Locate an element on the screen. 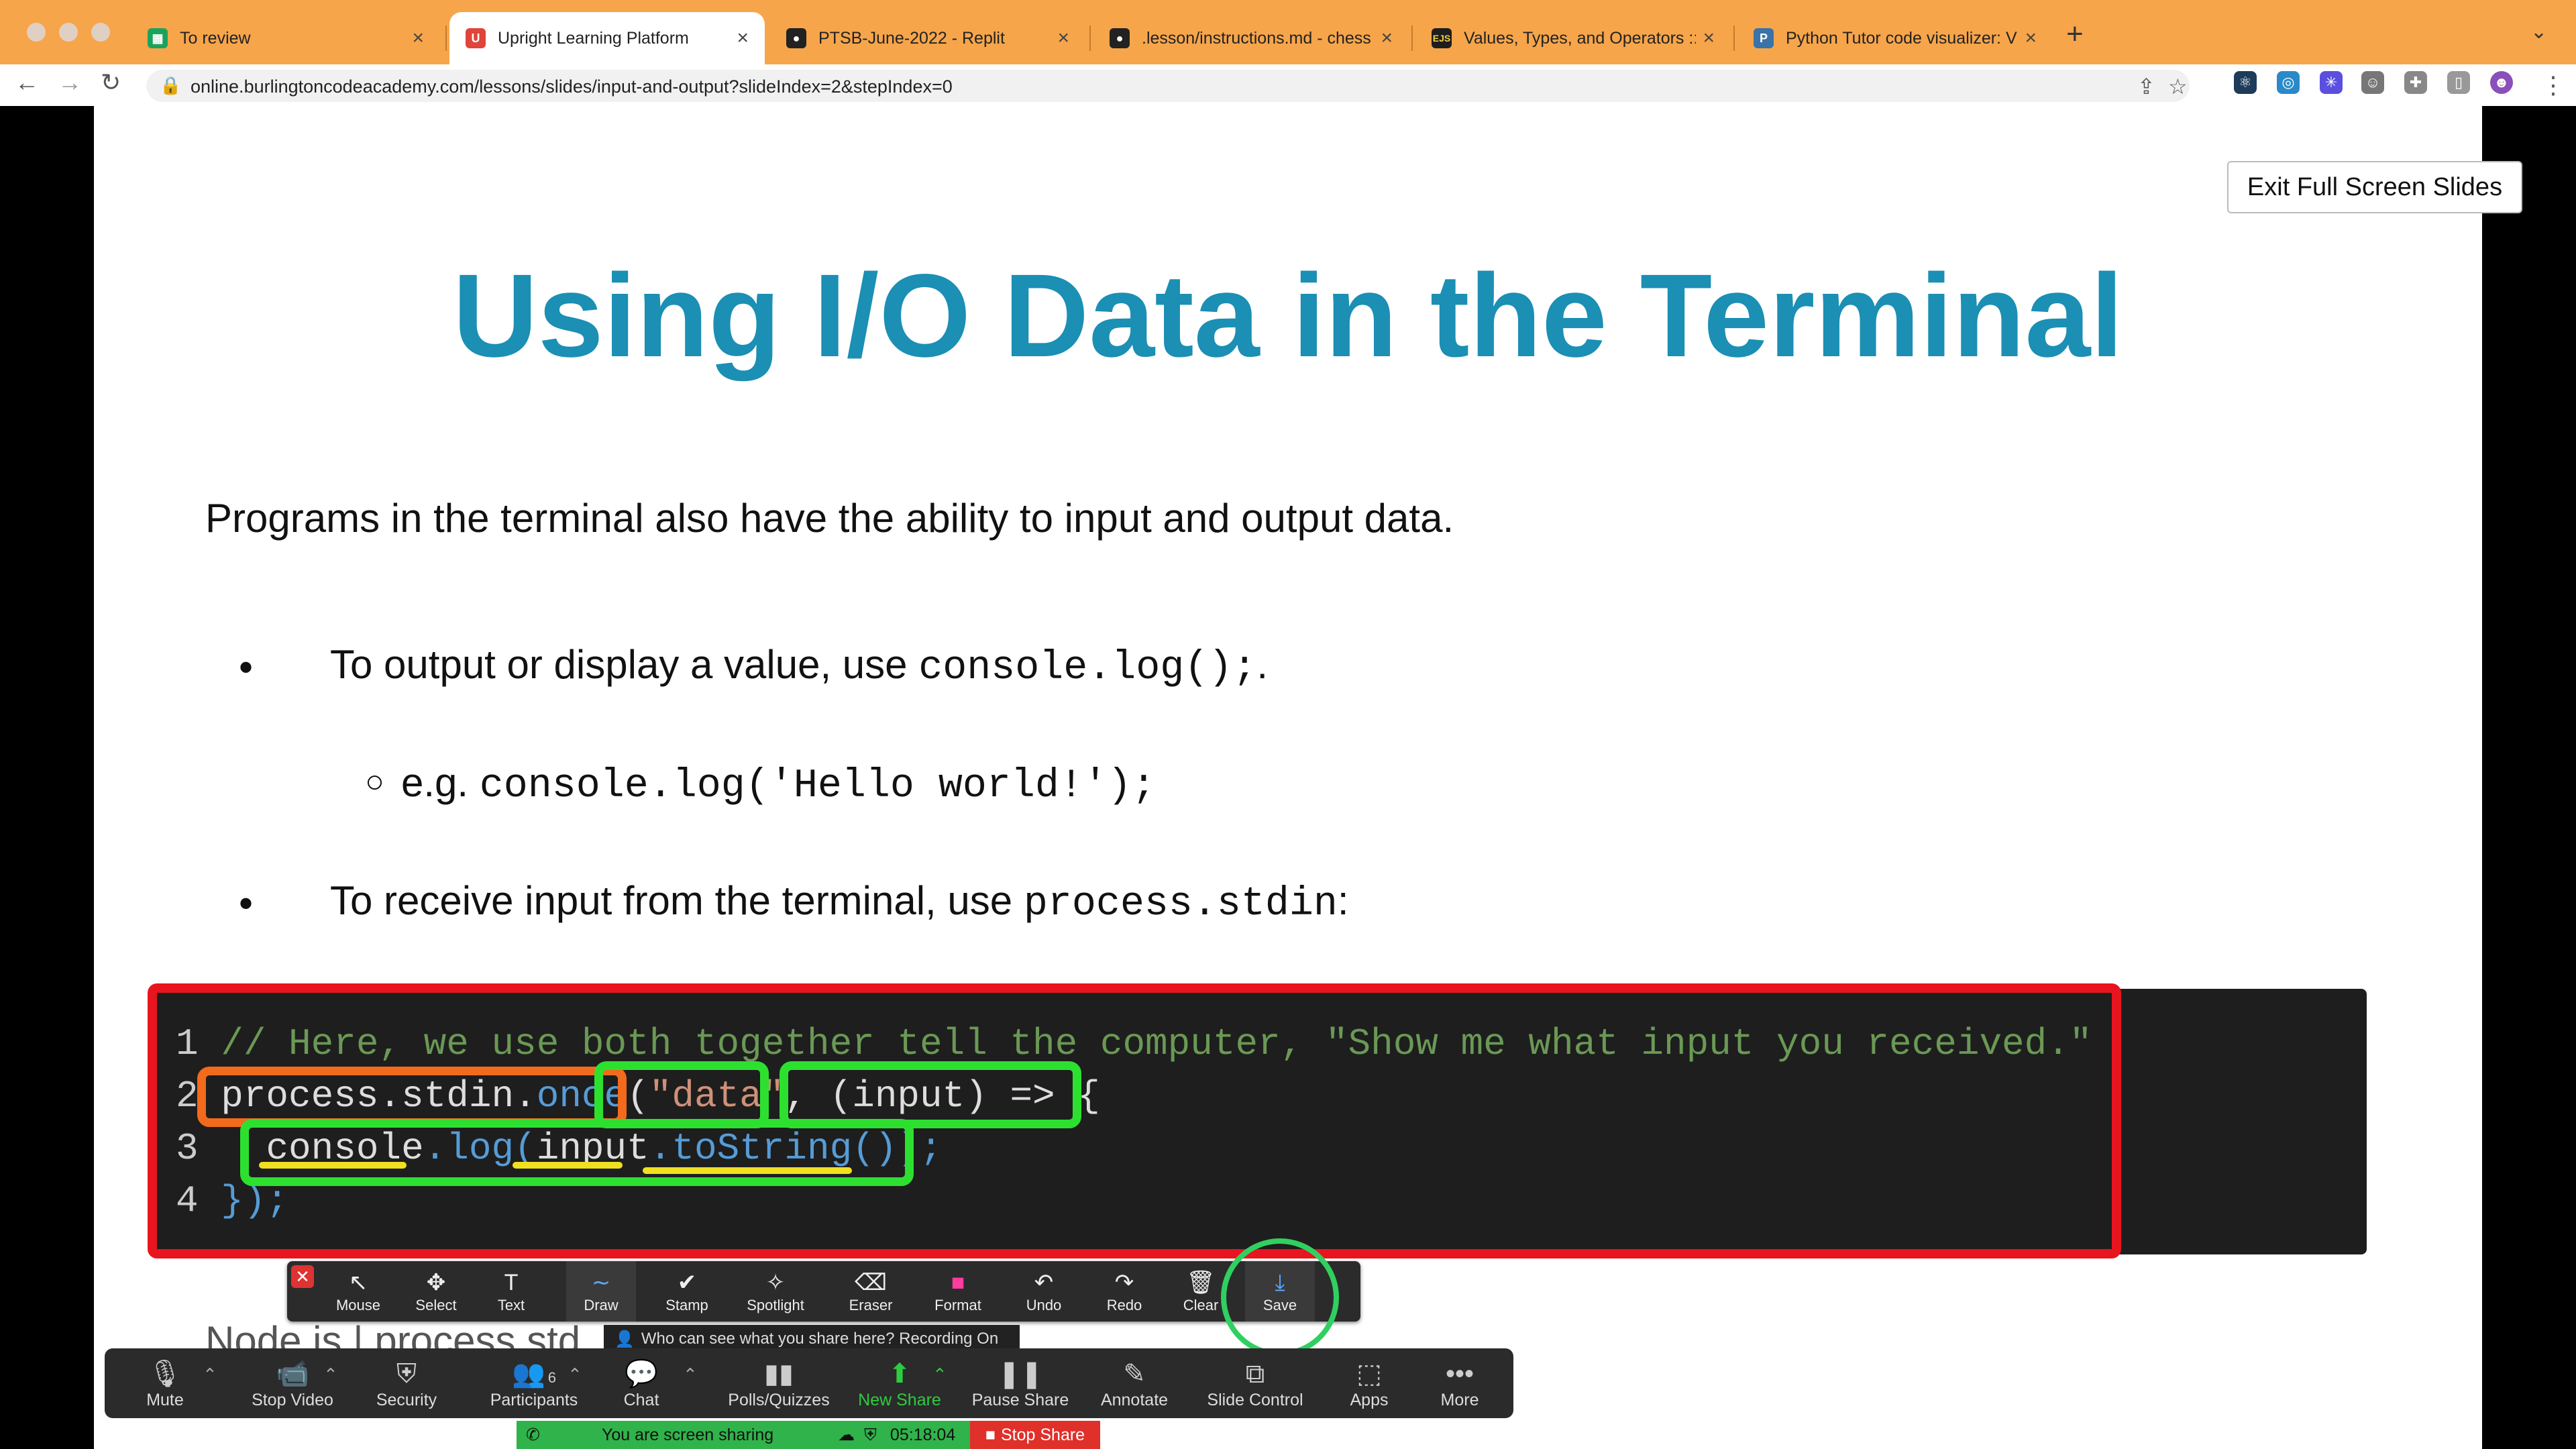 The height and width of the screenshot is (1449, 2576). pencil-icon: ✎ is located at coordinates (1134, 1373).